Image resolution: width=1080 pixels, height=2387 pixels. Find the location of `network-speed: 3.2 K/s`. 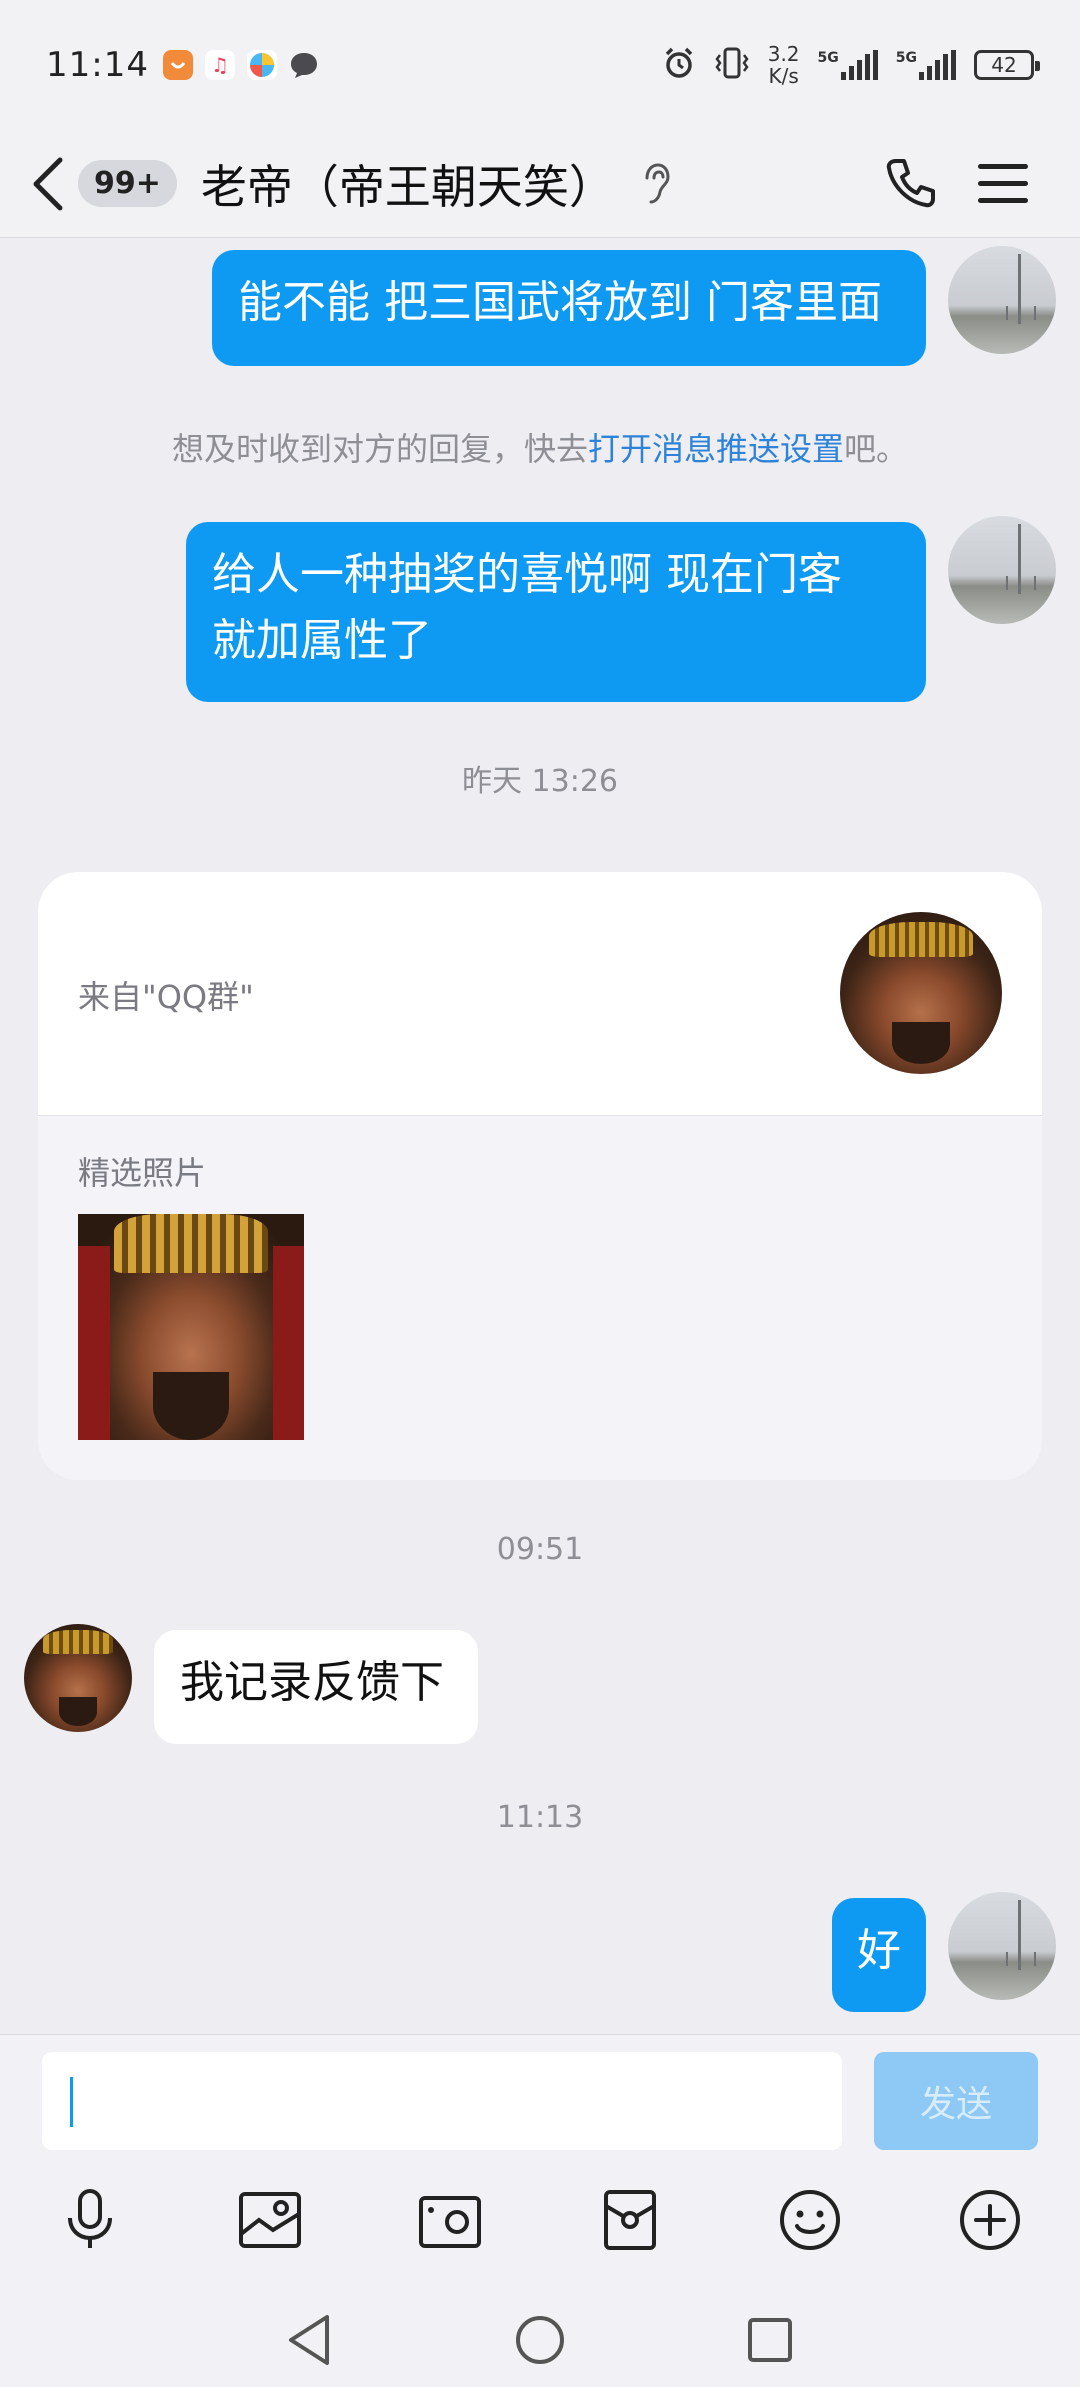

network-speed: 3.2 K/s is located at coordinates (784, 65).